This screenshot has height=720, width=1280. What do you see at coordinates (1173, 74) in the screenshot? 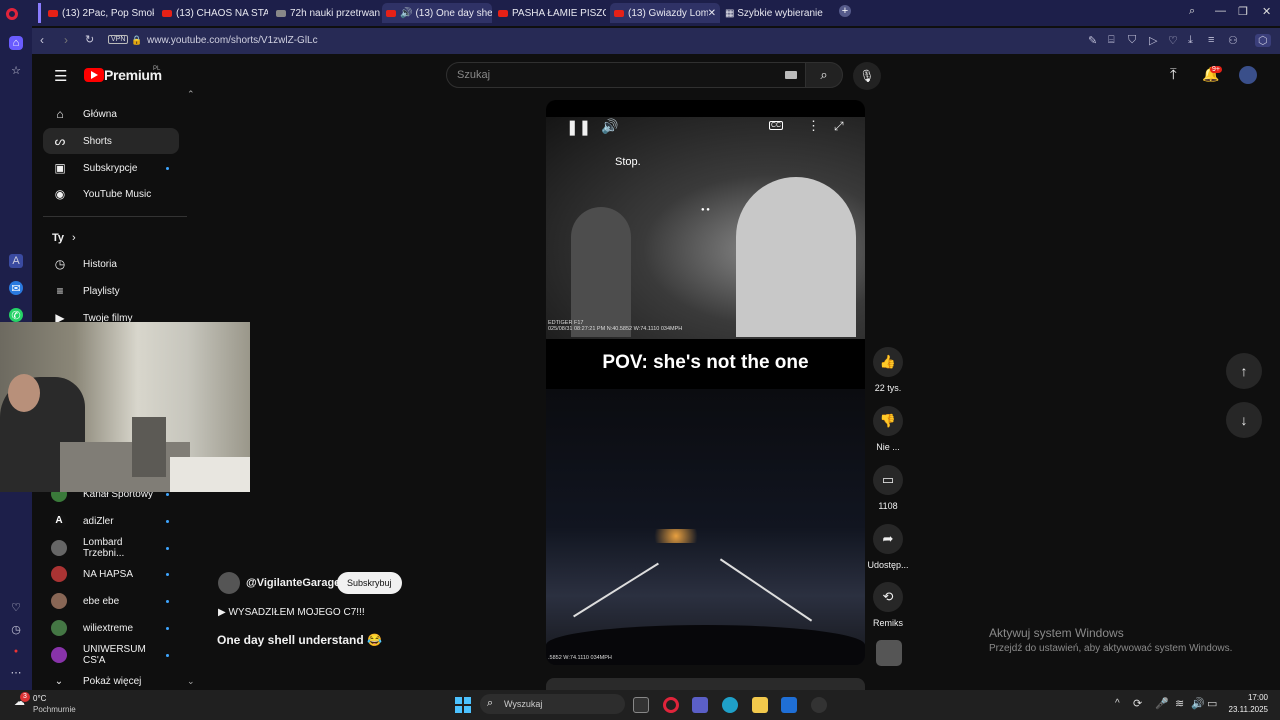
I see `upload-icon: ⤒` at bounding box center [1173, 74].